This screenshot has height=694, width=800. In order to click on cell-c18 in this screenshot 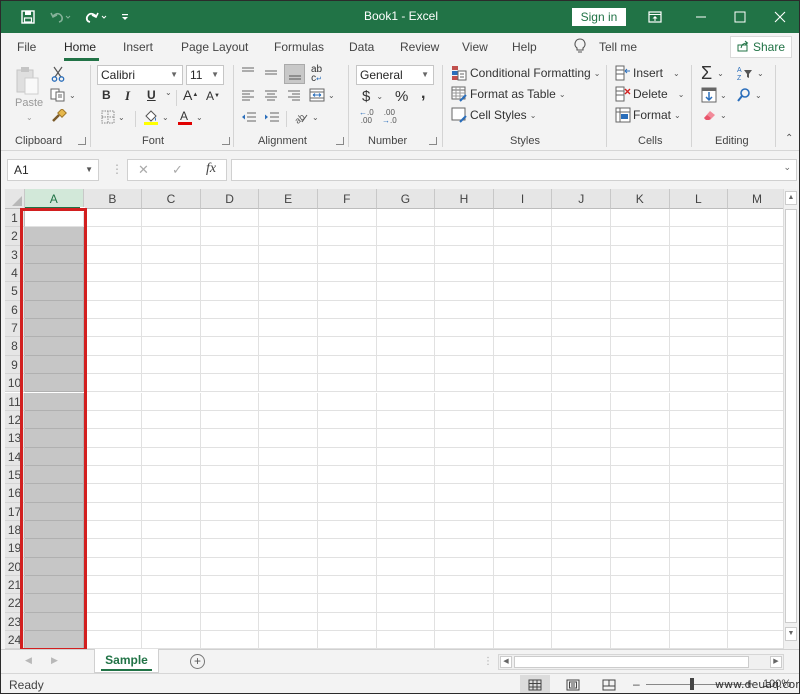, I will do `click(171, 530)`.